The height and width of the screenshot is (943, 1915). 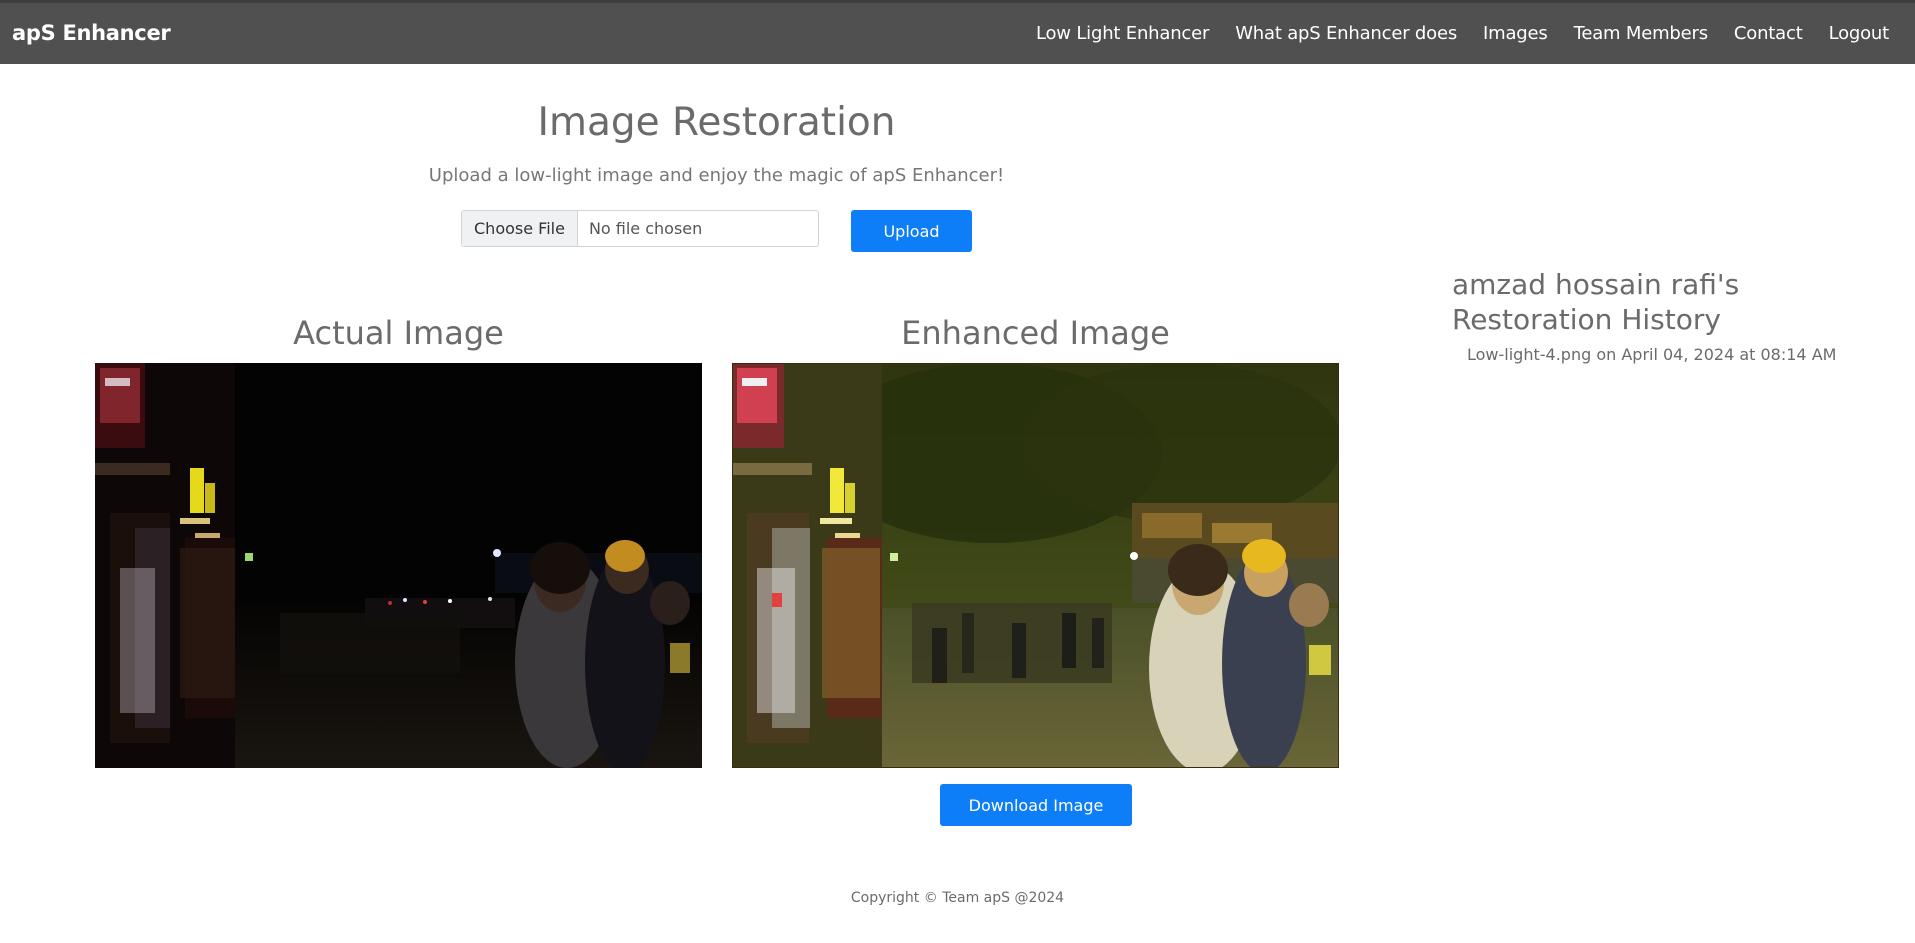 What do you see at coordinates (1596, 302) in the screenshot?
I see `history-title: amzad hossain rafi's Restoration History` at bounding box center [1596, 302].